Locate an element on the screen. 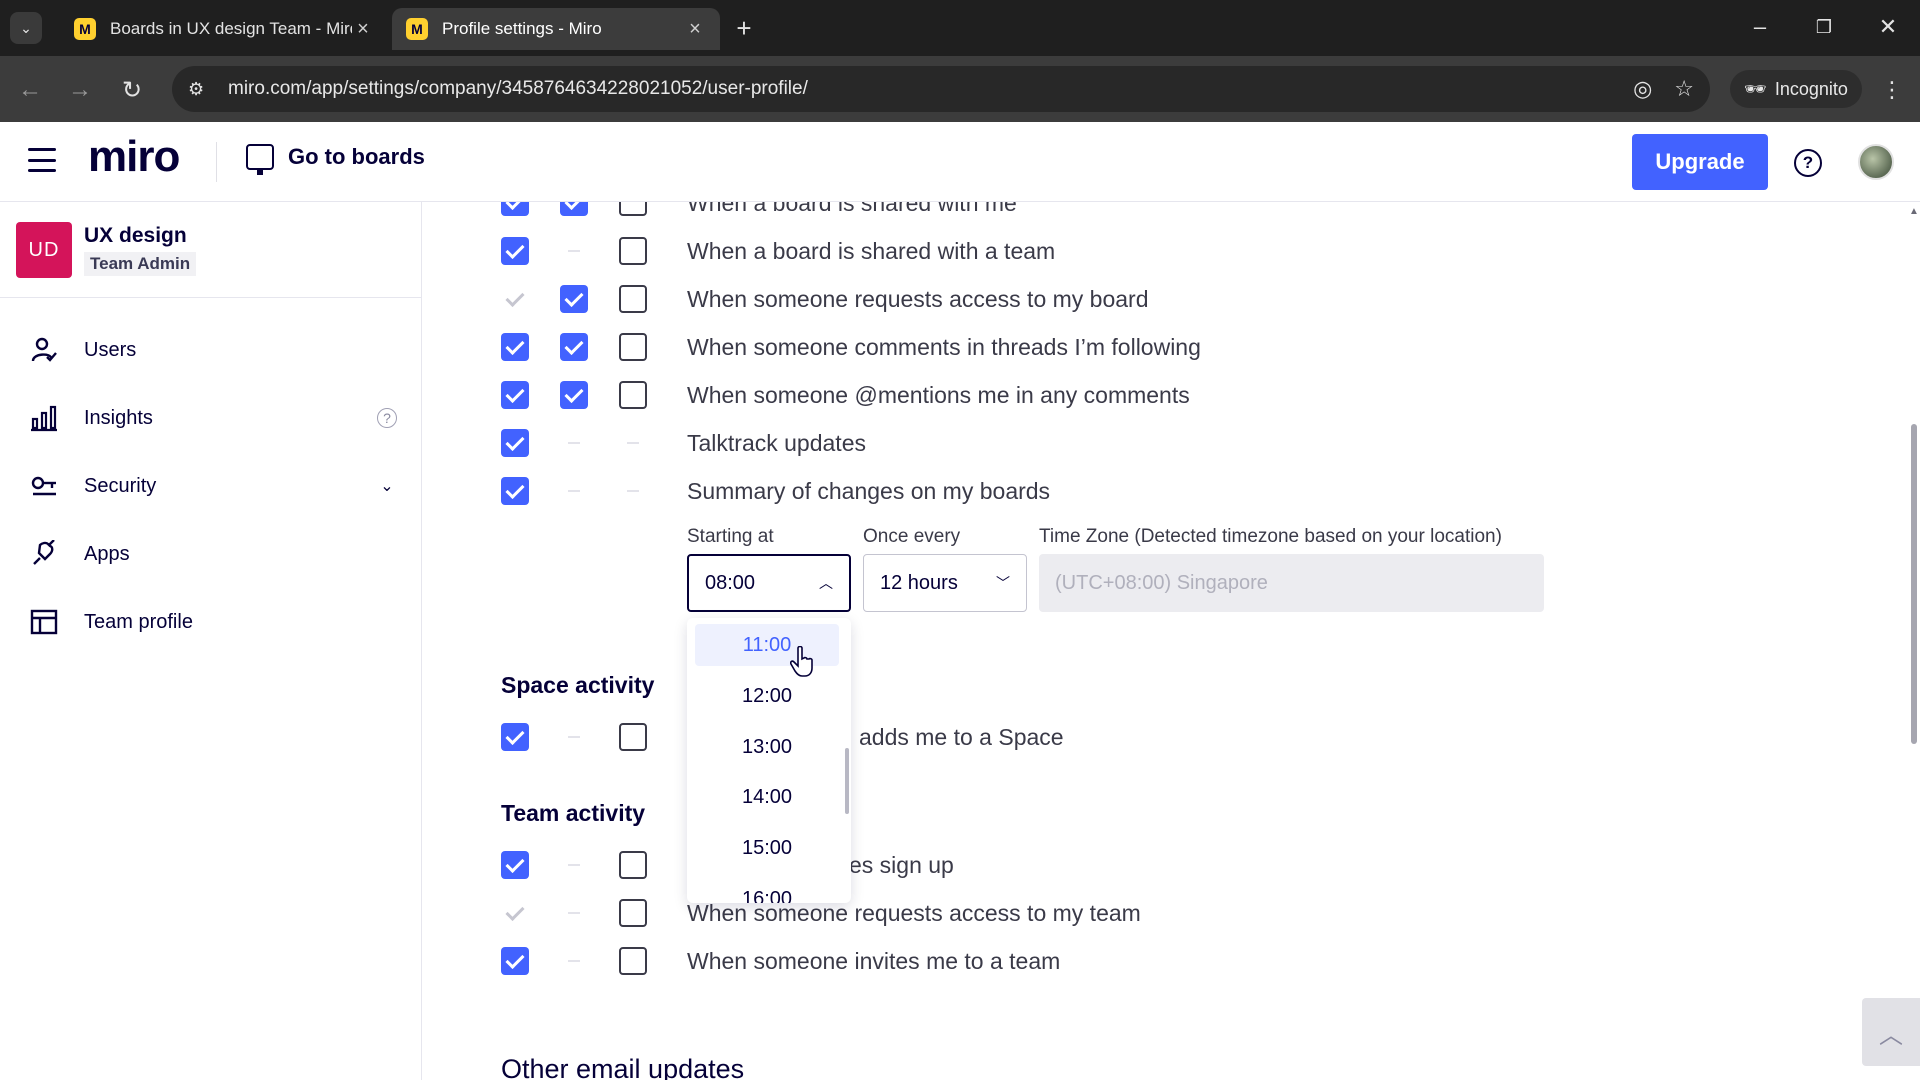  star-icon: ☆ is located at coordinates (1684, 89).